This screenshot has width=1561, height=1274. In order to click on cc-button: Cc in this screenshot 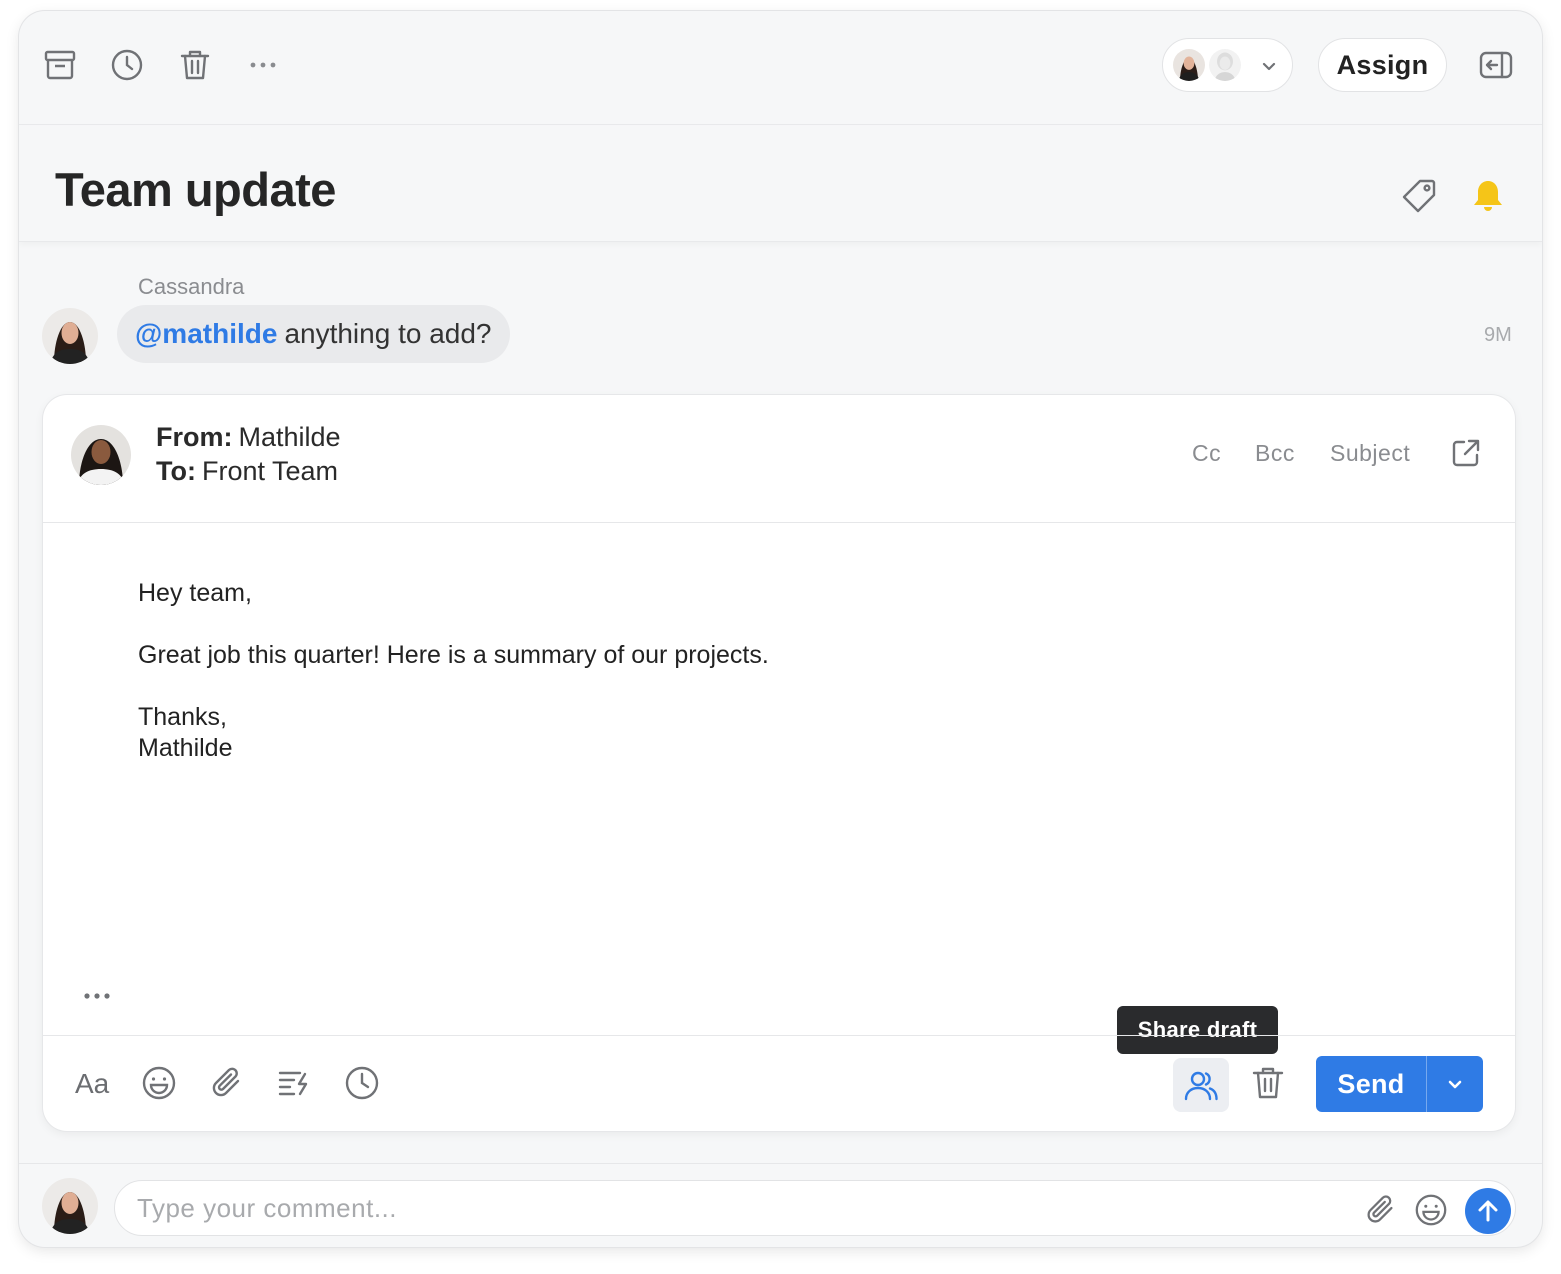, I will do `click(1206, 453)`.